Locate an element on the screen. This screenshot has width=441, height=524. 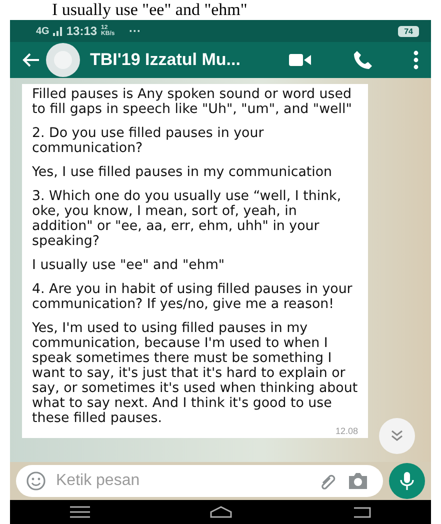
double-chevron-down-icon is located at coordinates (397, 436).